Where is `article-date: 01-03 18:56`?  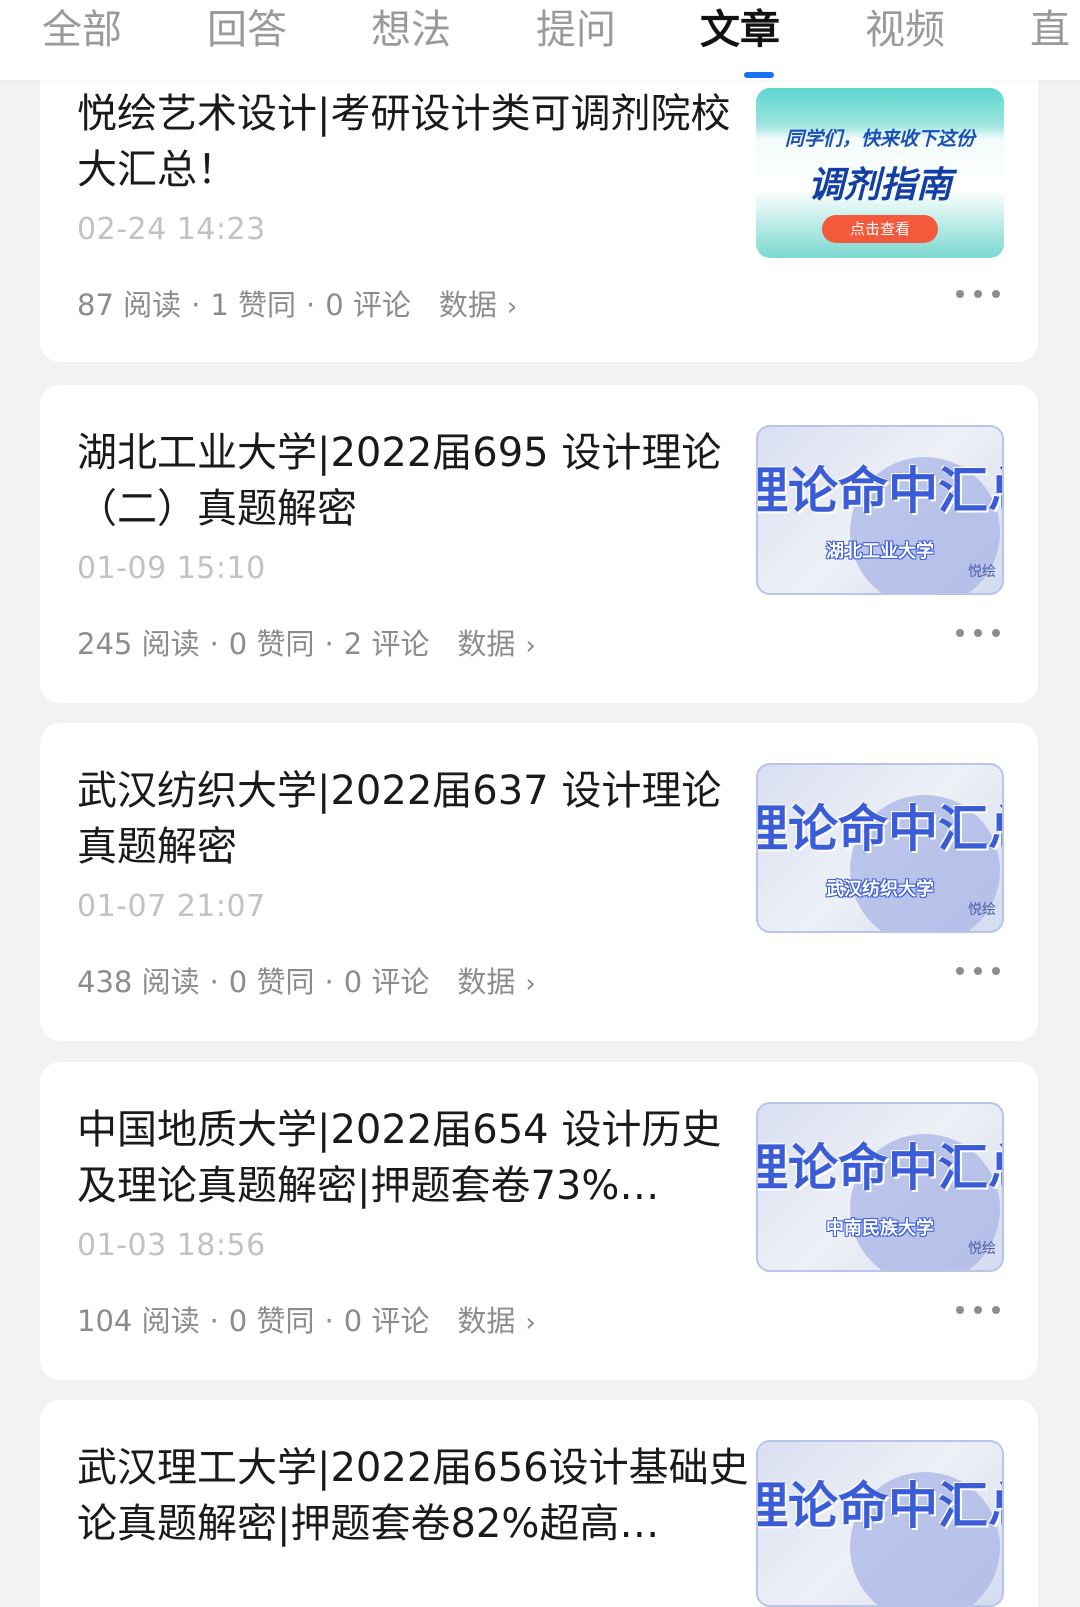
article-date: 01-03 18:56 is located at coordinates (171, 1245).